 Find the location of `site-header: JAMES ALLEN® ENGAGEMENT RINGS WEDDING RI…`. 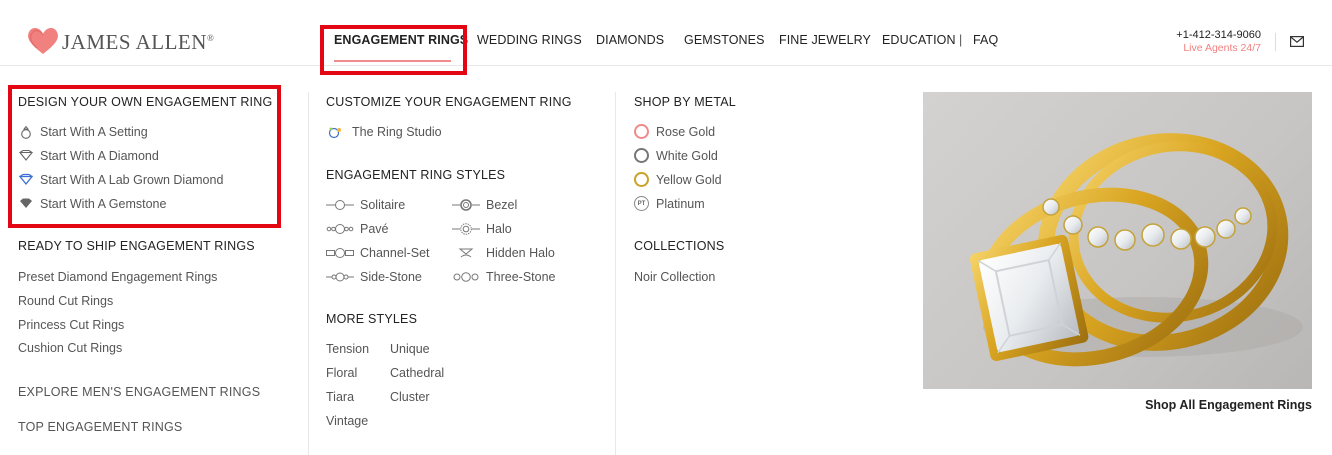

site-header: JAMES ALLEN® ENGAGEMENT RINGS WEDDING RI… is located at coordinates (666, 33).